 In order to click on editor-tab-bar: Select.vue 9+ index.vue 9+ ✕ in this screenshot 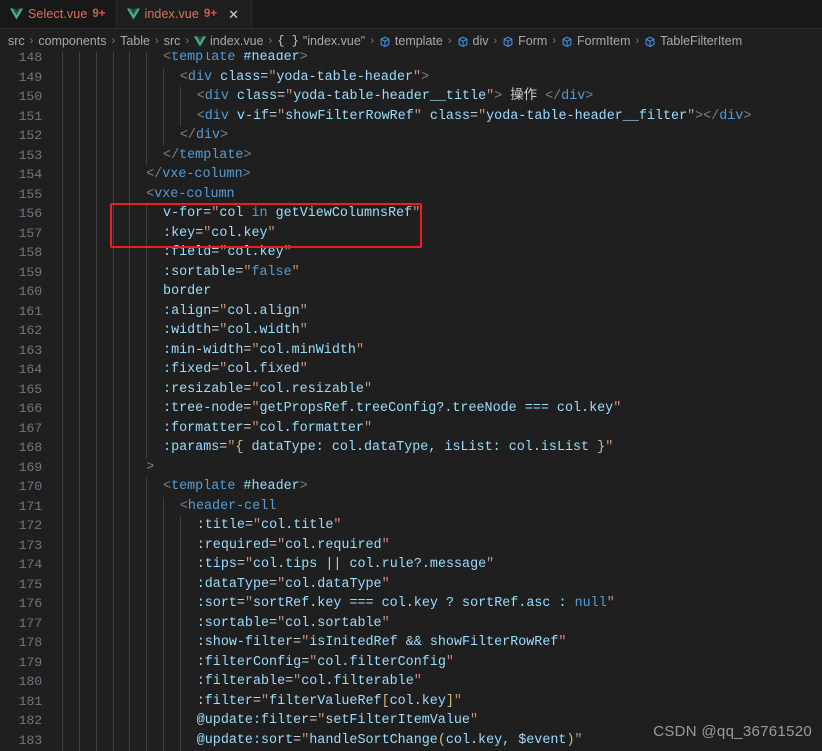, I will do `click(411, 14)`.